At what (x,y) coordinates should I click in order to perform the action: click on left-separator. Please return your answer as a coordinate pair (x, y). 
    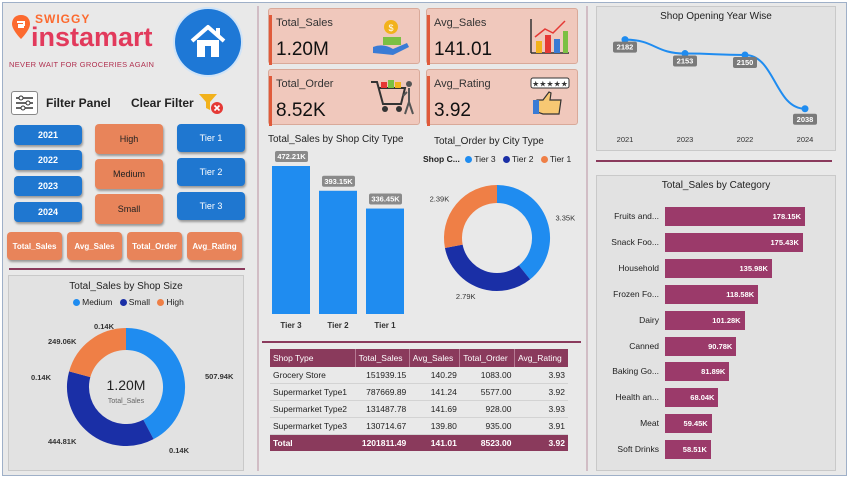
    Looking at the image, I should click on (127, 269).